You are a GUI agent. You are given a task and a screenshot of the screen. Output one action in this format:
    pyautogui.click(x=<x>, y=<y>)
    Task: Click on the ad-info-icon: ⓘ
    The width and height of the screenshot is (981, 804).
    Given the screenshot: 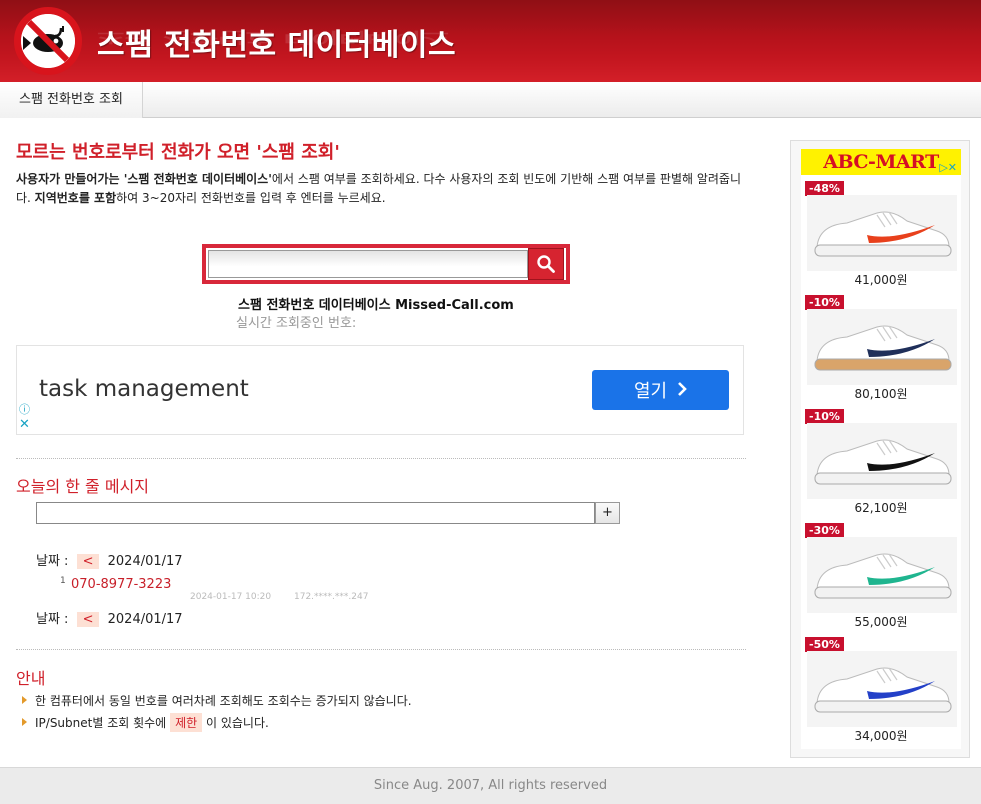 What is the action you would take?
    pyautogui.click(x=25, y=410)
    